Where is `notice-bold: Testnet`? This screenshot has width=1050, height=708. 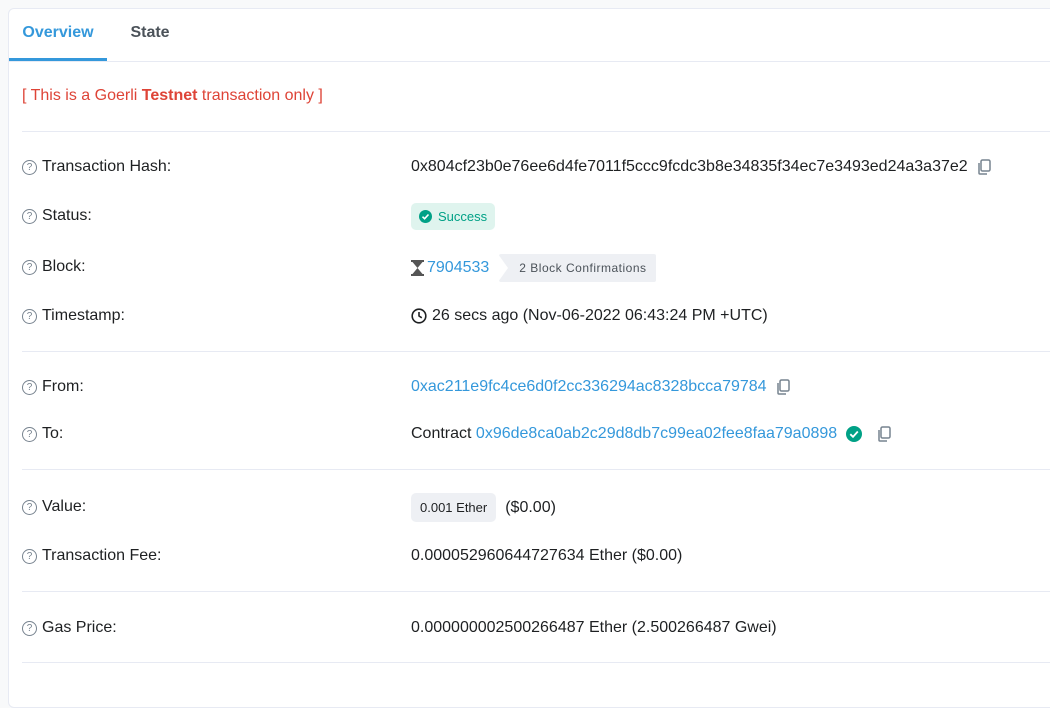
notice-bold: Testnet is located at coordinates (169, 95).